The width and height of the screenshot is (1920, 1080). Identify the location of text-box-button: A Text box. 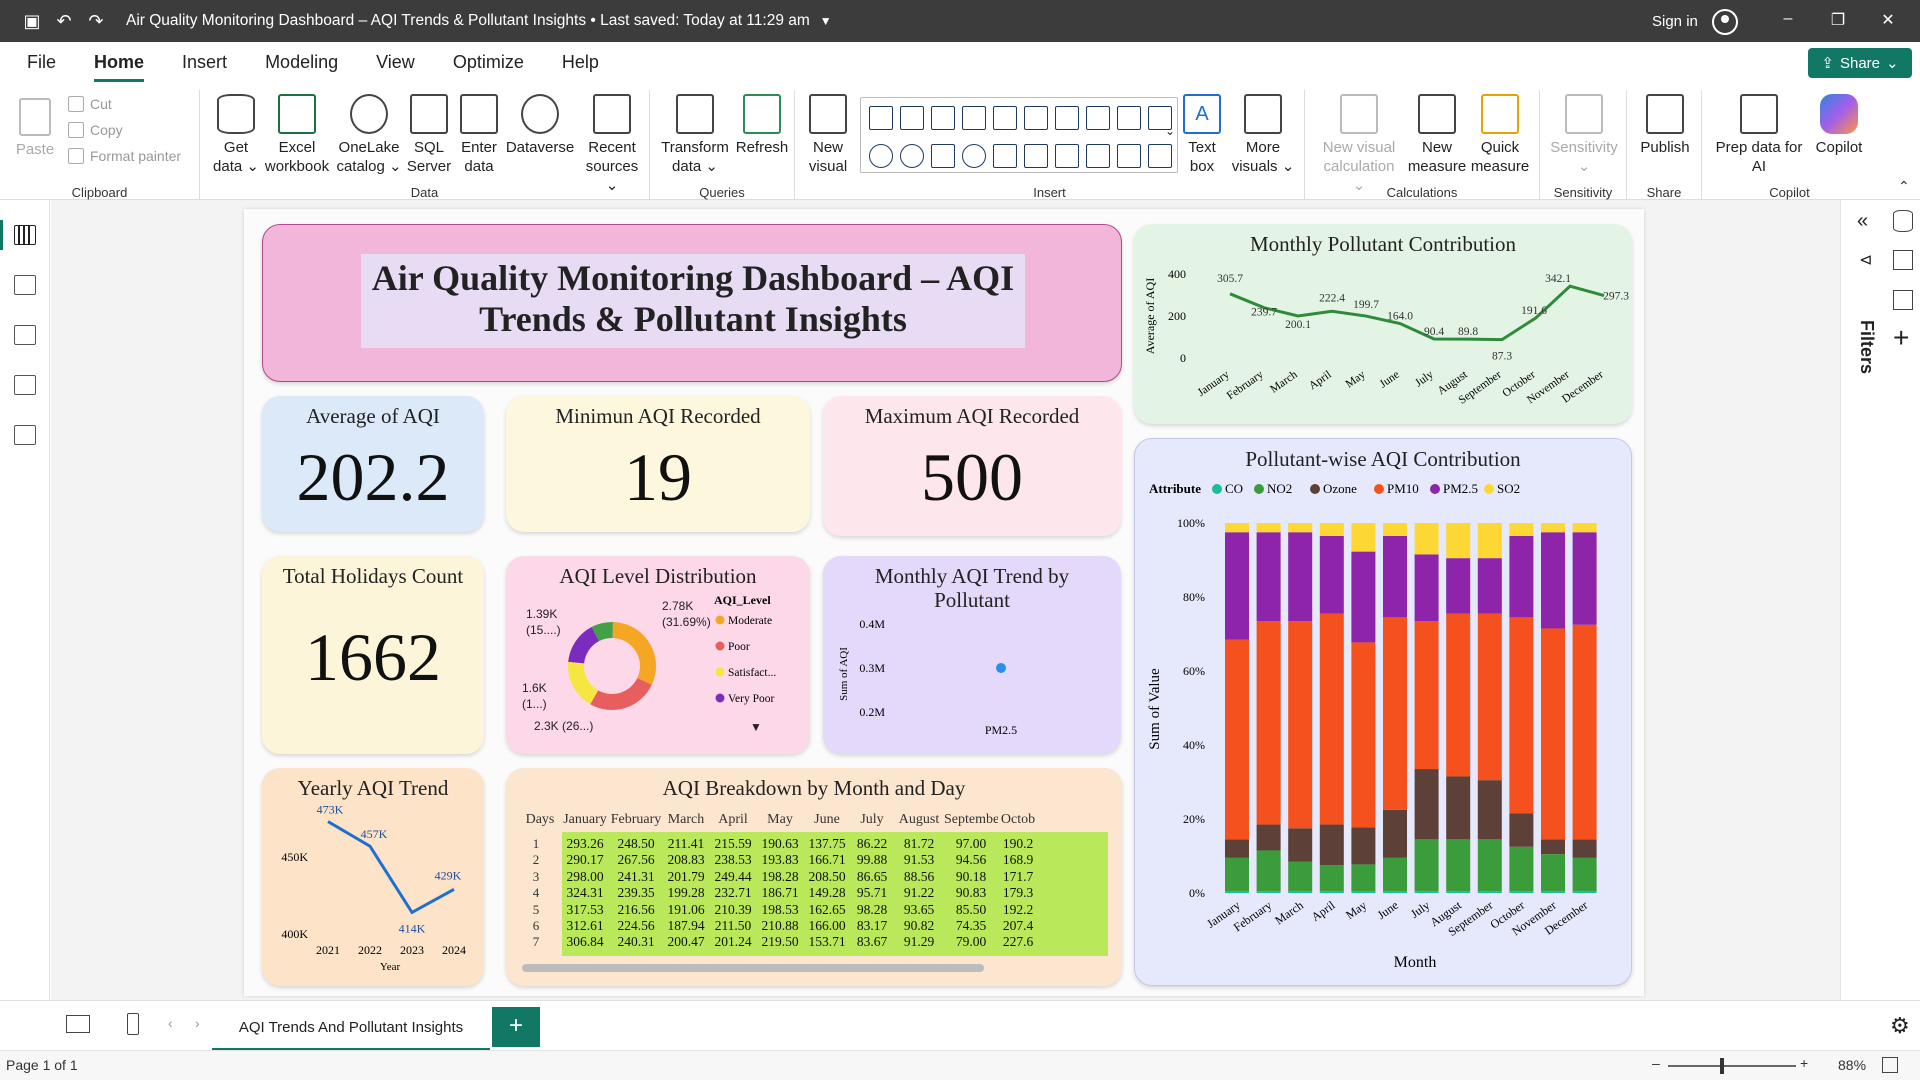
(1202, 135).